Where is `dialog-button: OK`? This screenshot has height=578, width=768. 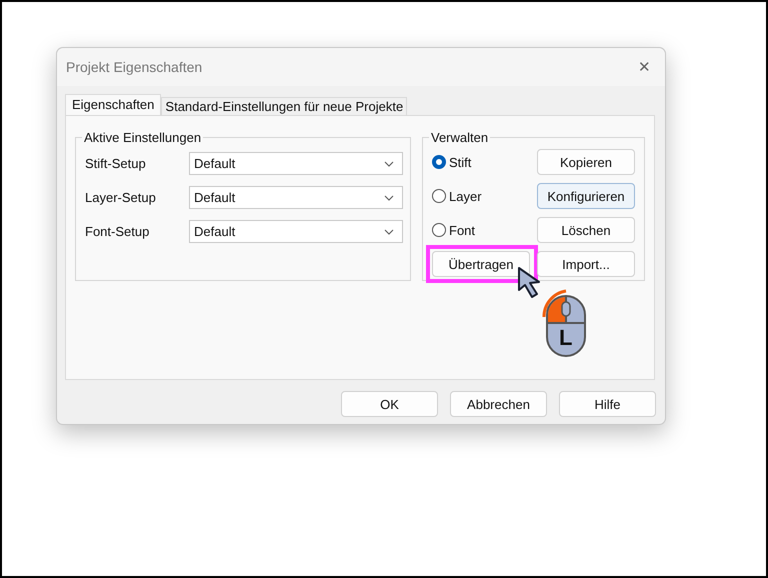 dialog-button: OK is located at coordinates (389, 404).